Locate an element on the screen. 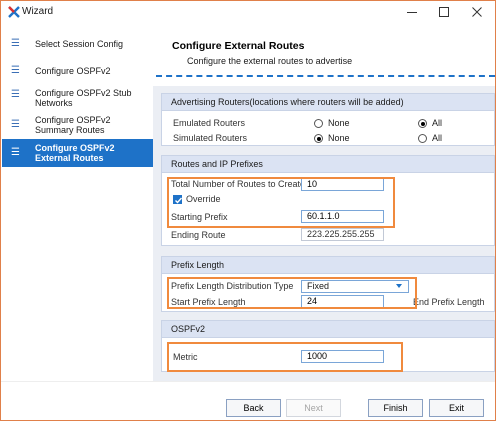 The width and height of the screenshot is (496, 421). starting-prefix-input: 60.1.1.0 is located at coordinates (342, 216).